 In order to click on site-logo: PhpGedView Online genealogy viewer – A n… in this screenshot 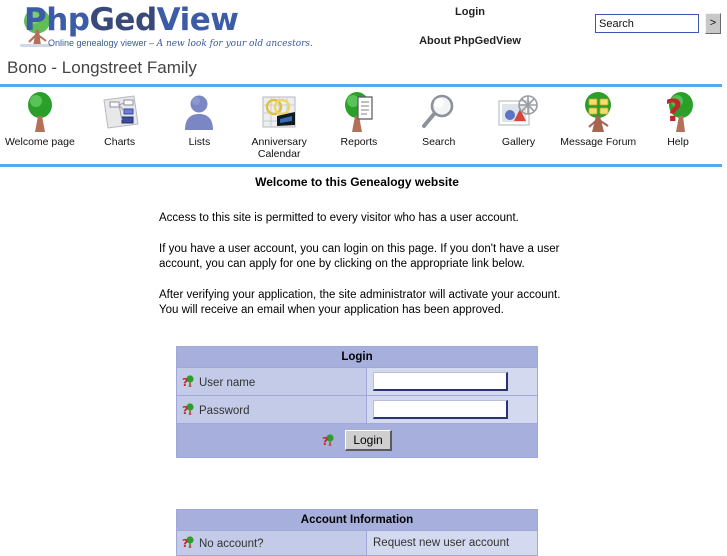, I will do `click(159, 26)`.